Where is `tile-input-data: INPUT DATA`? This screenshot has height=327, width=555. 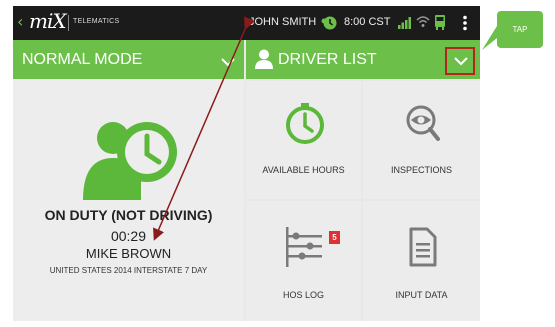 tile-input-data: INPUT DATA is located at coordinates (421, 261).